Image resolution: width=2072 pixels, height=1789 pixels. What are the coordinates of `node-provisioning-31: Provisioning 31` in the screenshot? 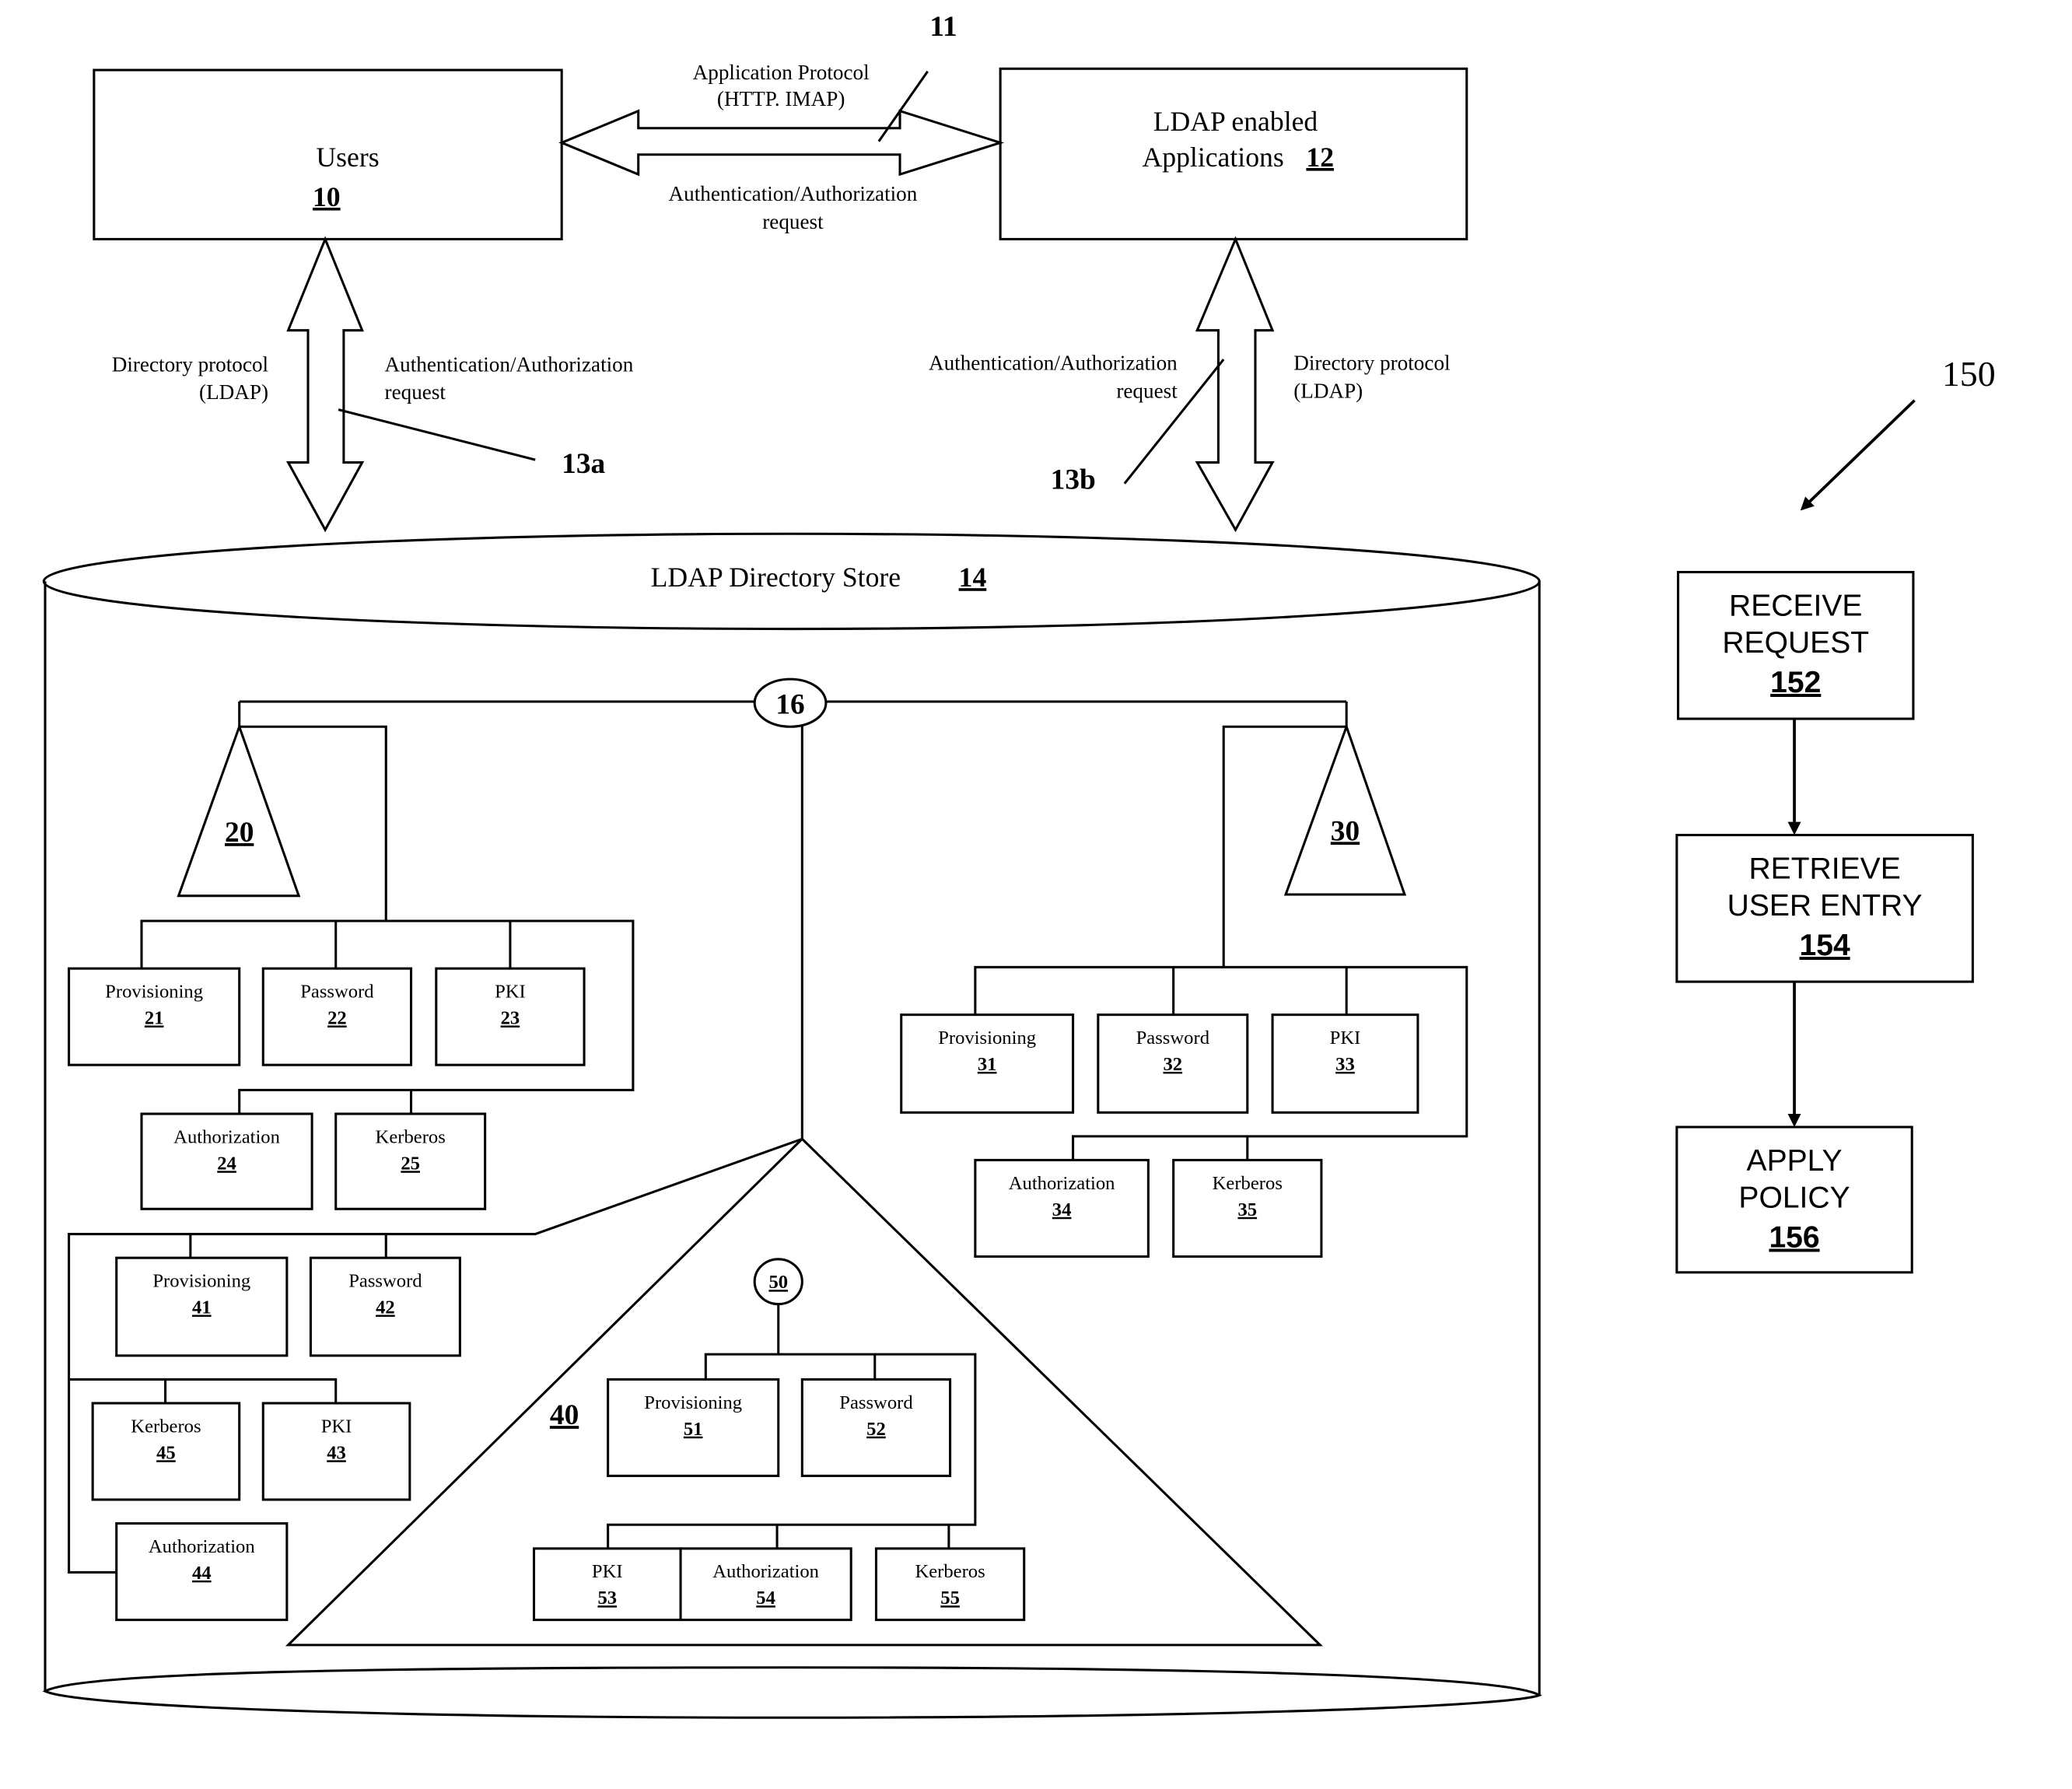 It's located at (988, 1064).